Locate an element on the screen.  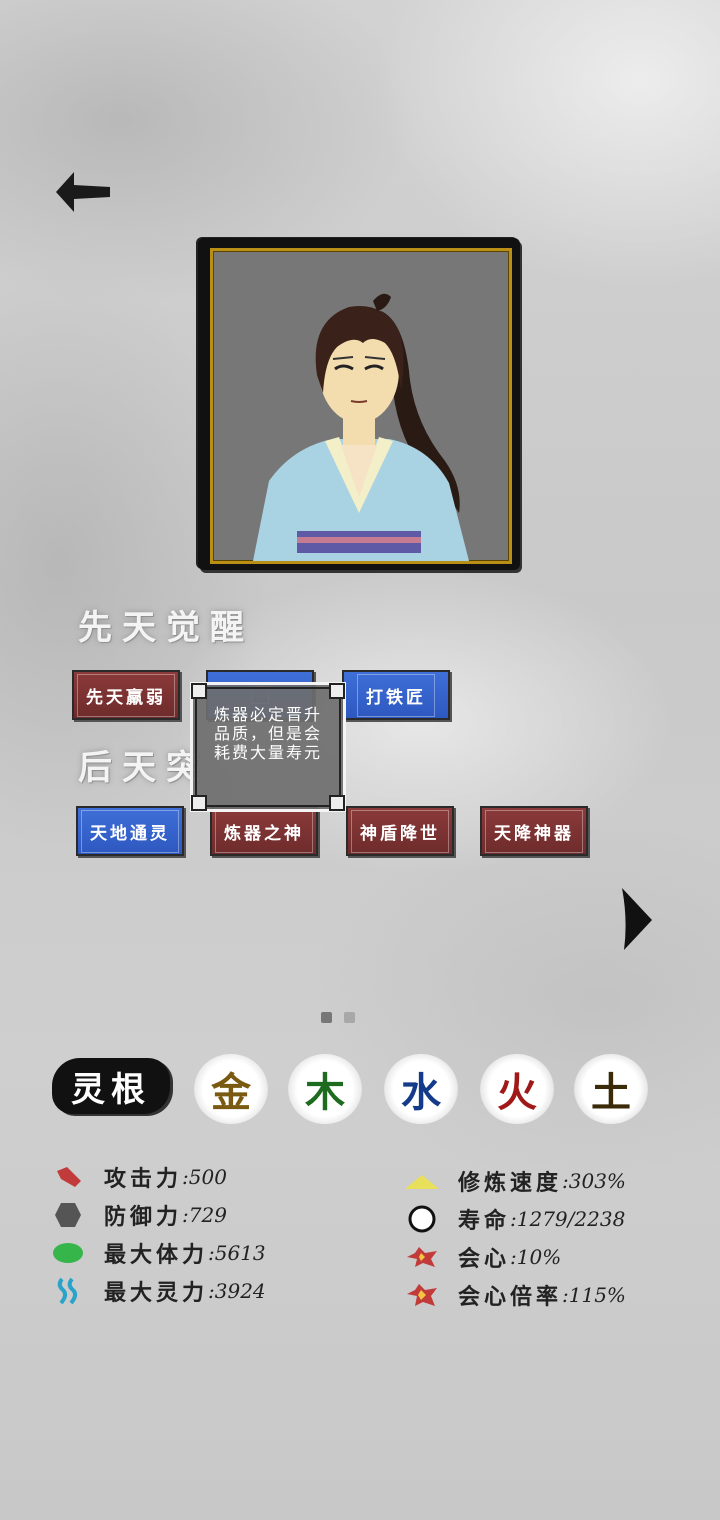
lifespan-icon is located at coordinates (422, 1219).